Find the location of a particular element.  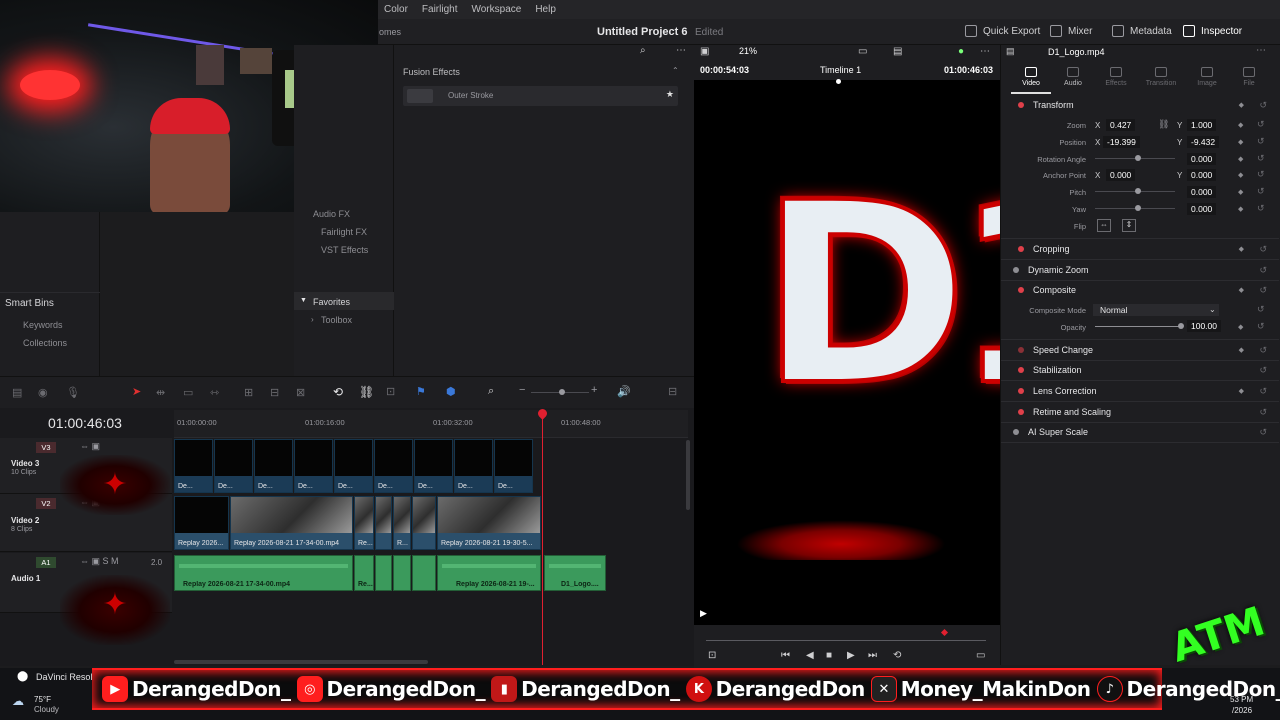

rotation-field: 0.000 is located at coordinates (1202, 159).